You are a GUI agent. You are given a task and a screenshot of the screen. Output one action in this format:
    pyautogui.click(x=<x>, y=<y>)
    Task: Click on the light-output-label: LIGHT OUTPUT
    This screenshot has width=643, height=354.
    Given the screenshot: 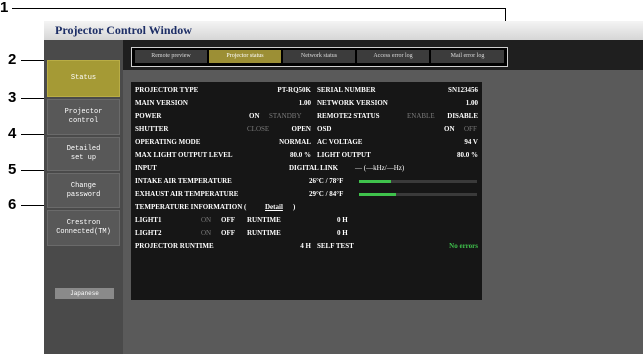 What is the action you would take?
    pyautogui.click(x=344, y=155)
    